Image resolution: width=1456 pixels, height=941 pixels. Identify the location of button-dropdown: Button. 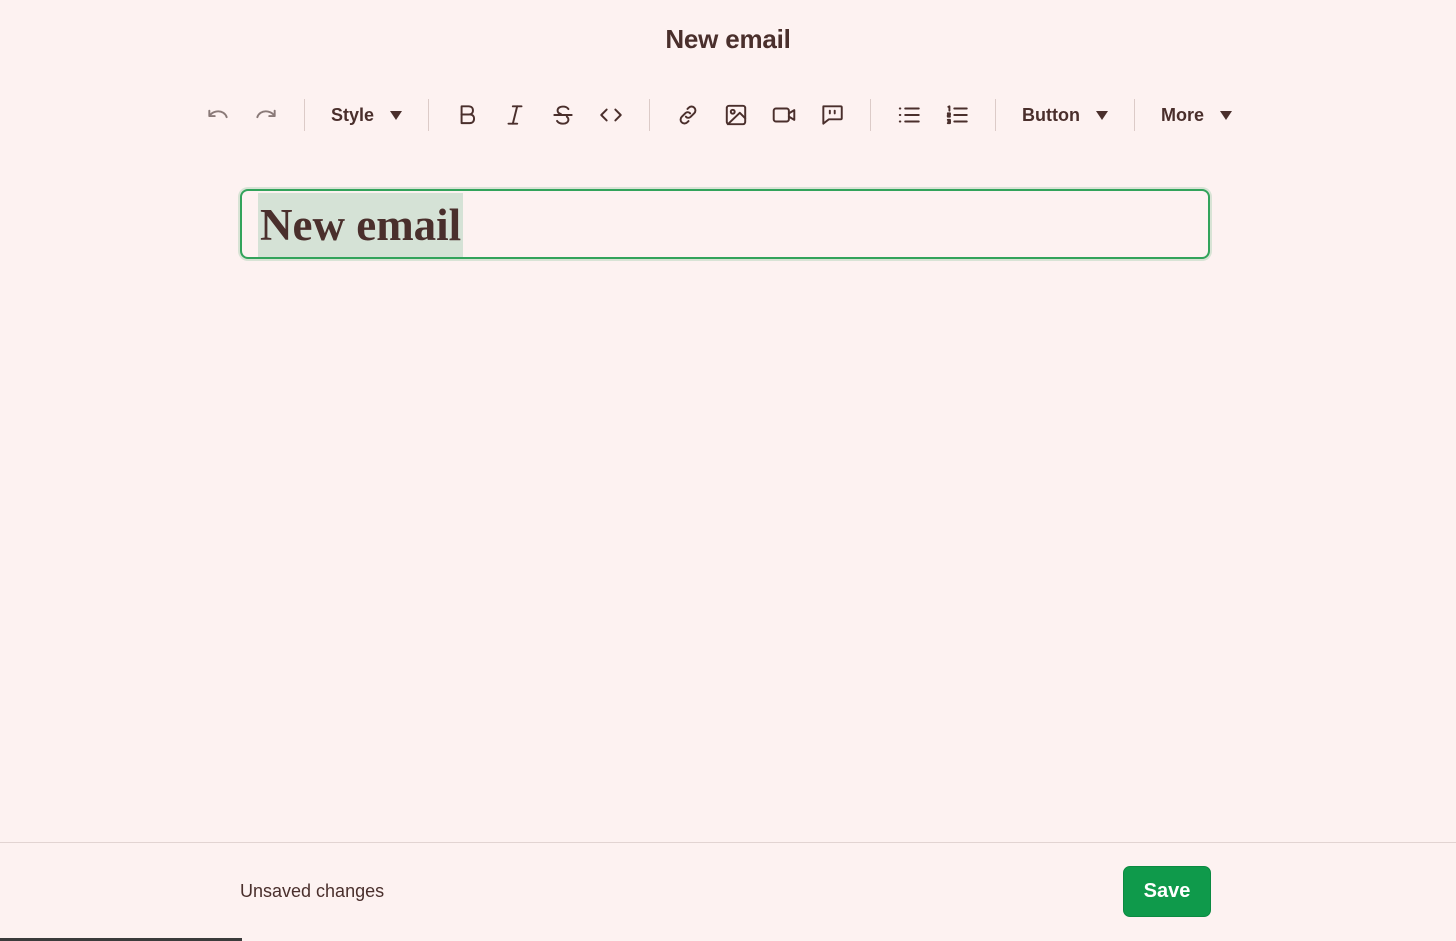
(1065, 115).